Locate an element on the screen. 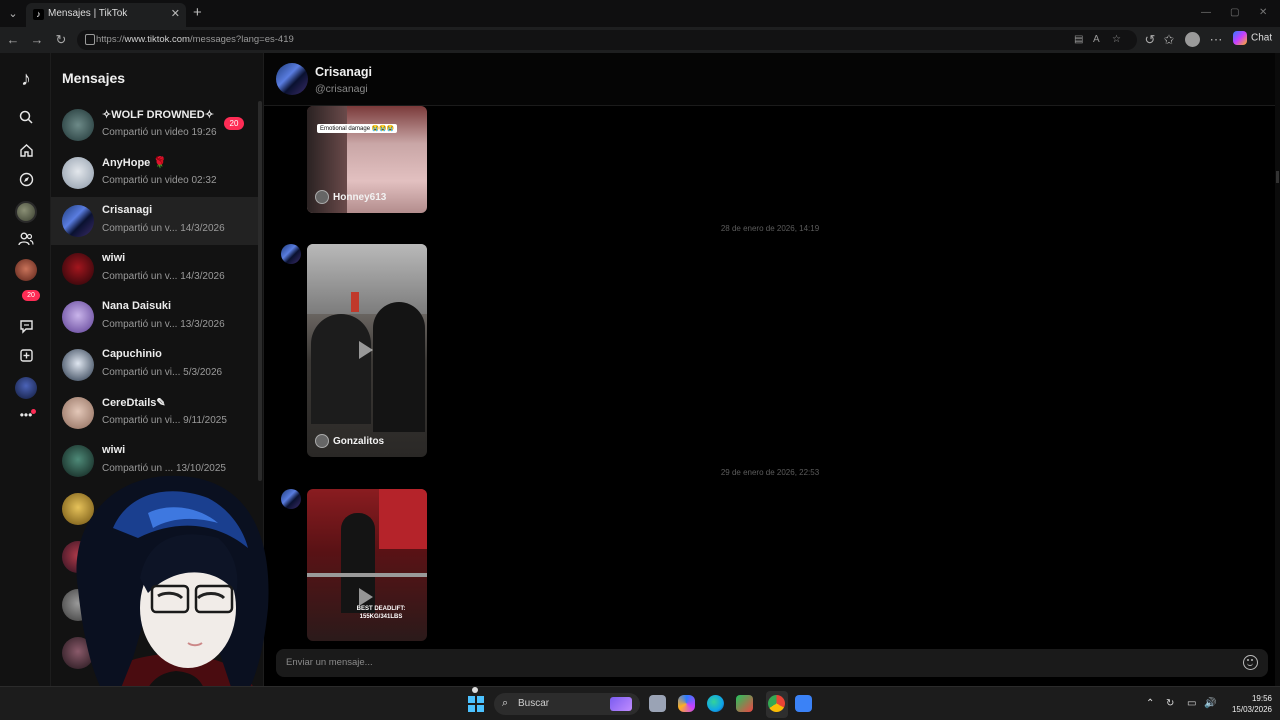 The width and height of the screenshot is (1280, 720). sender-avatar is located at coordinates (291, 254).